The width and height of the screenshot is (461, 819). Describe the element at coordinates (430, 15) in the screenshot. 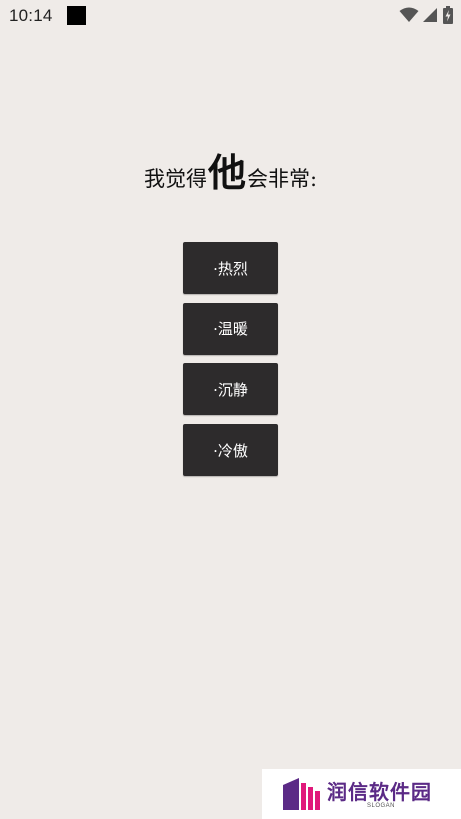

I see `cellular-signal-icon` at that location.